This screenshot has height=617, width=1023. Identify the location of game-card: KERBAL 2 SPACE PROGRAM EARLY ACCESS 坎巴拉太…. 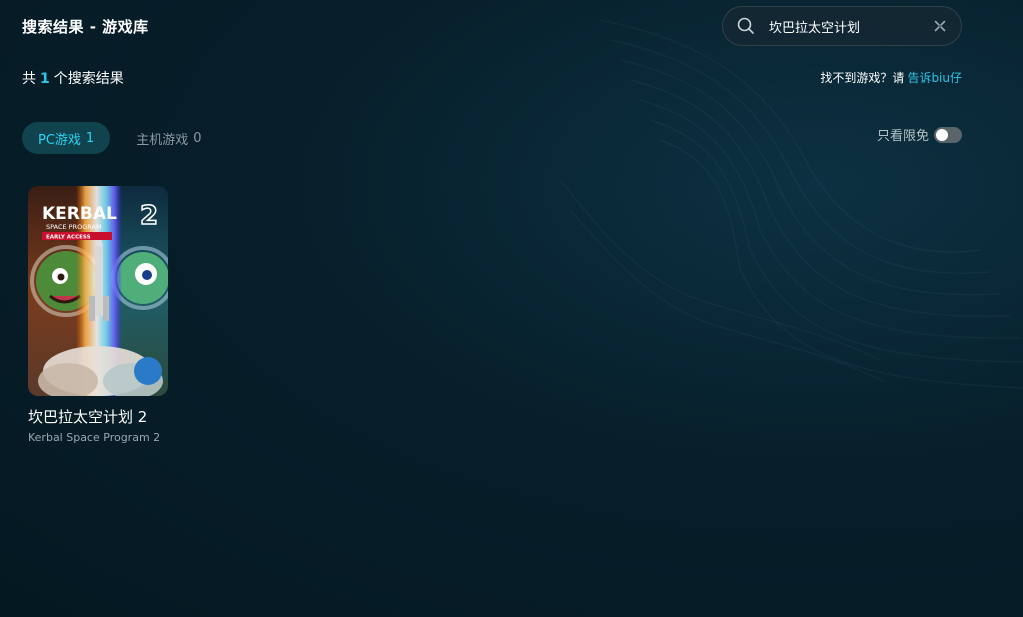
(98, 315).